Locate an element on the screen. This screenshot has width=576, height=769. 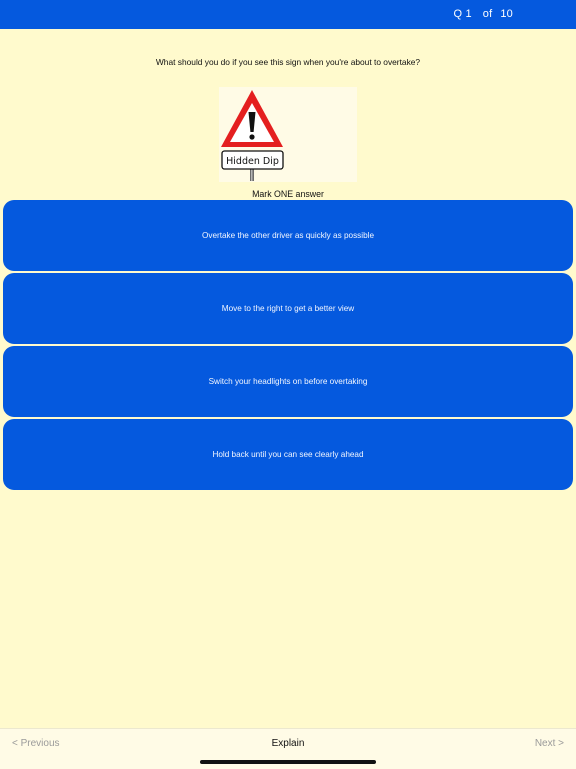
sign-plate-text: Hidden Dip is located at coordinates (252, 161).